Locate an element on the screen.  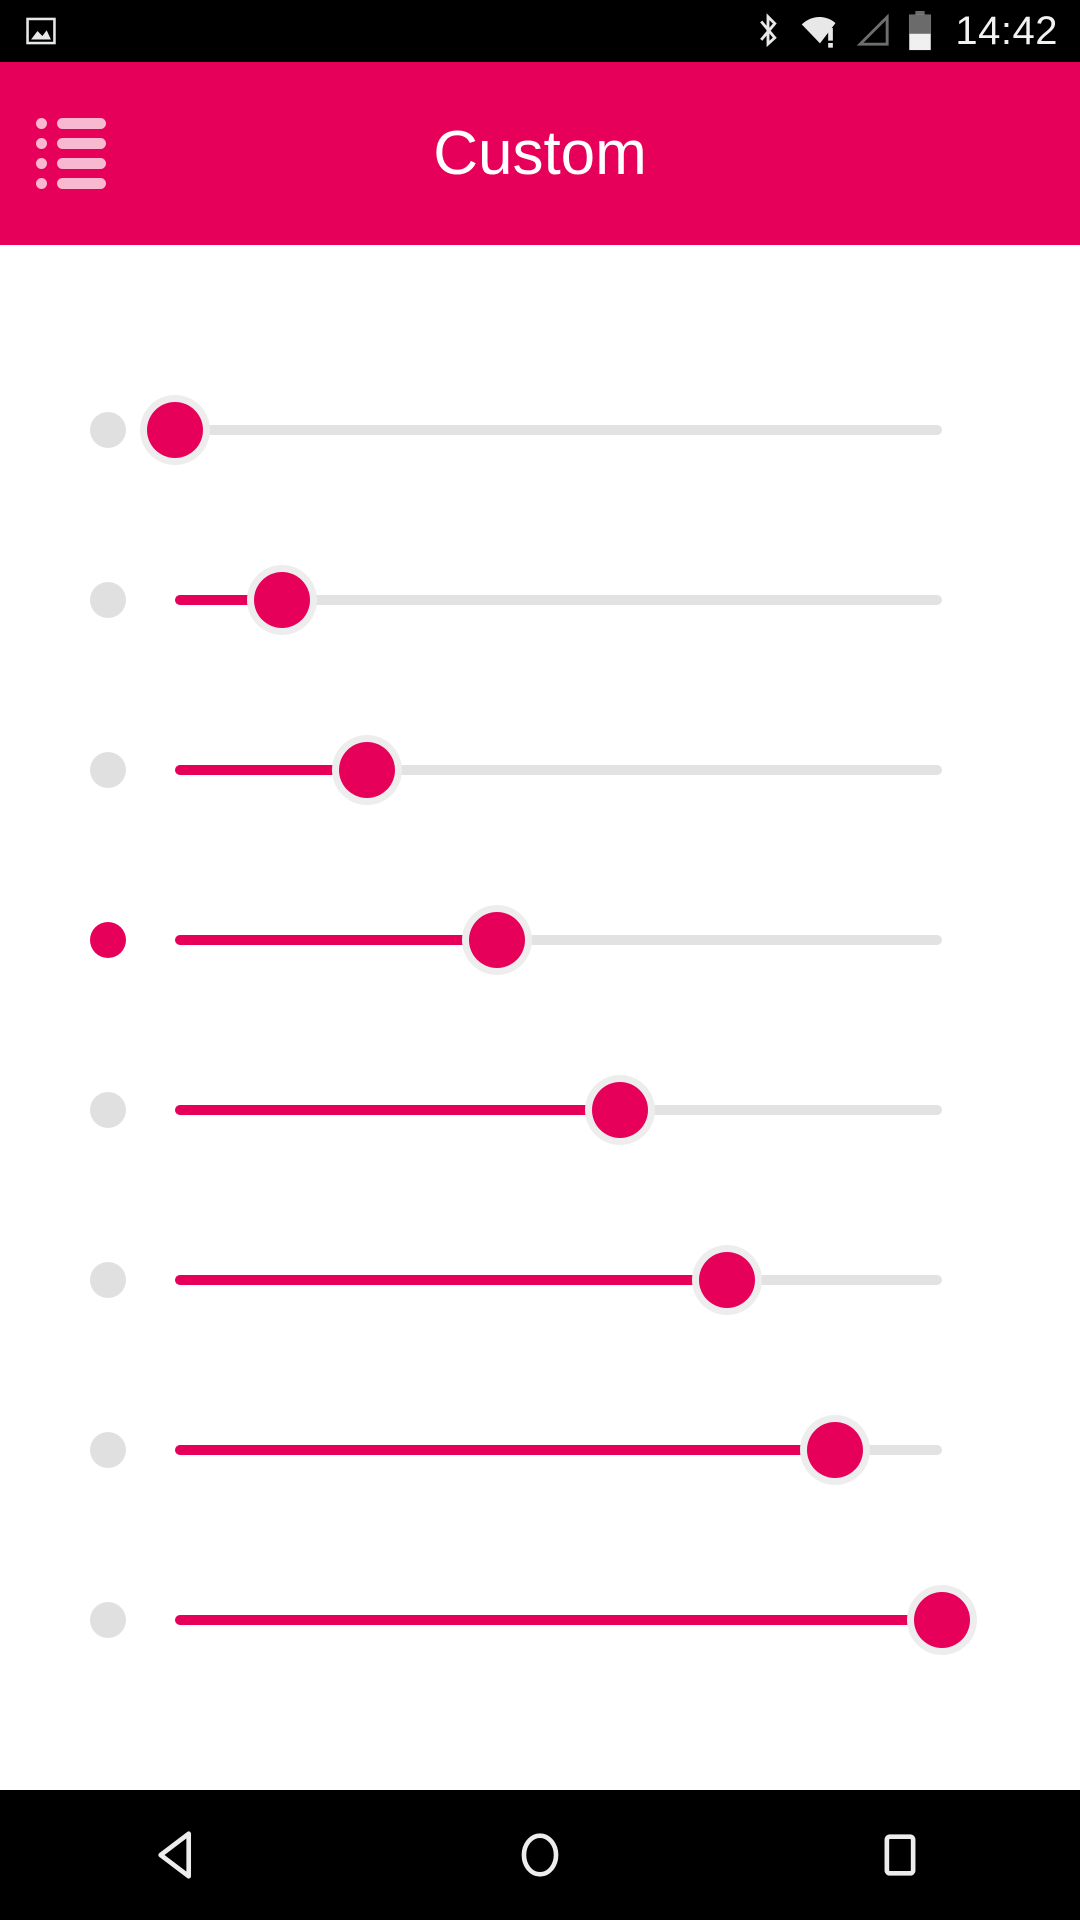
status-system-area: 14:42 is located at coordinates (904, 31).